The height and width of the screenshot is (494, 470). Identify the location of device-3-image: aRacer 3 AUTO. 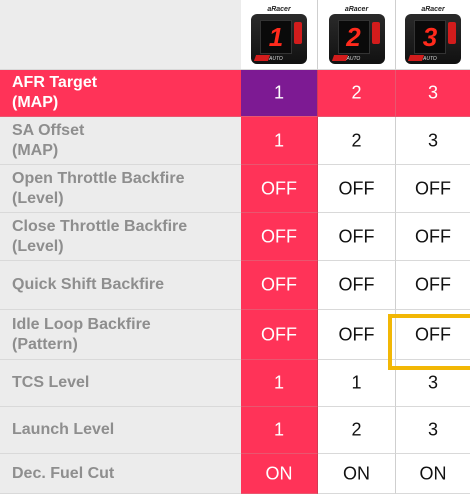
(433, 35).